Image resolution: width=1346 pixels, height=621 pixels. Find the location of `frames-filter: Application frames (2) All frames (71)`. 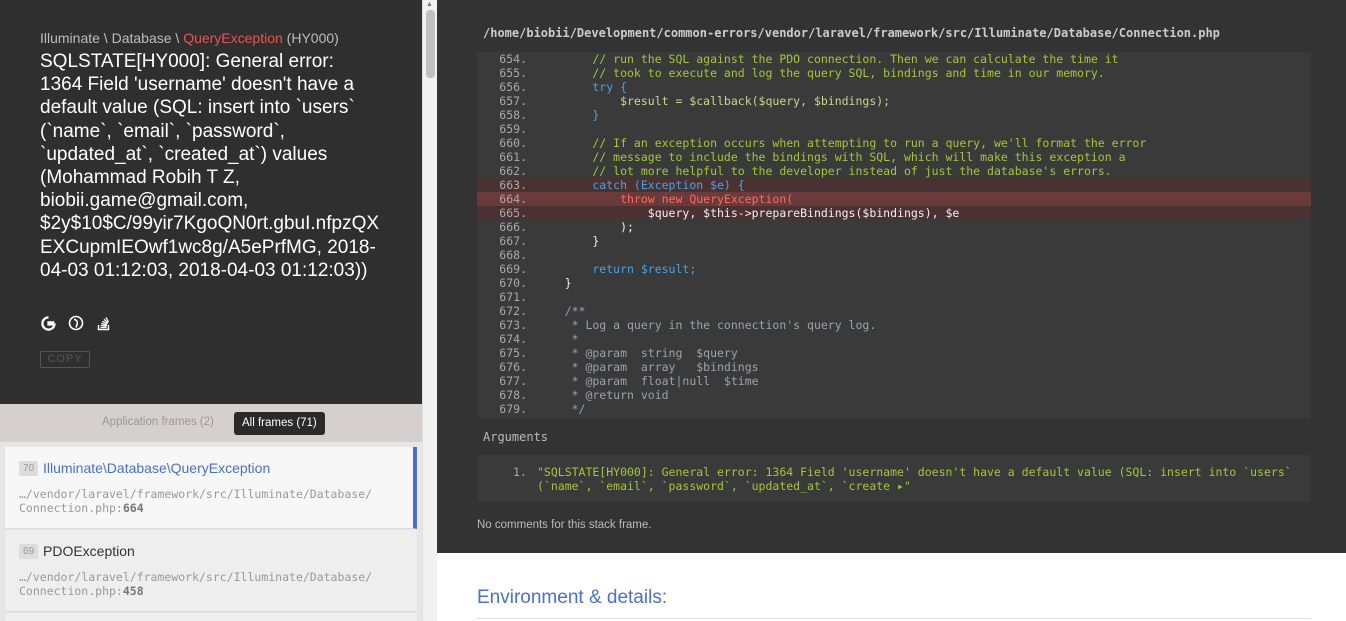

frames-filter: Application frames (2) All frames (71) is located at coordinates (211, 423).